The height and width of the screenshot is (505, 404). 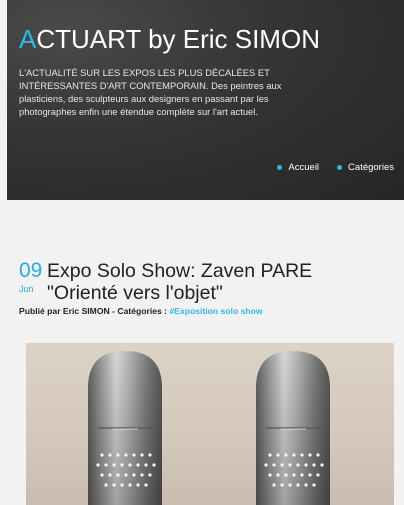 What do you see at coordinates (304, 167) in the screenshot?
I see `nav-item-label: Accueil` at bounding box center [304, 167].